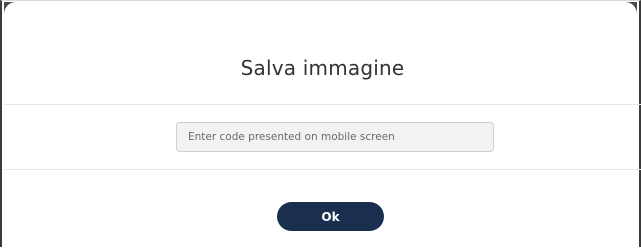  I want to click on ok-button: Ok, so click(330, 216).